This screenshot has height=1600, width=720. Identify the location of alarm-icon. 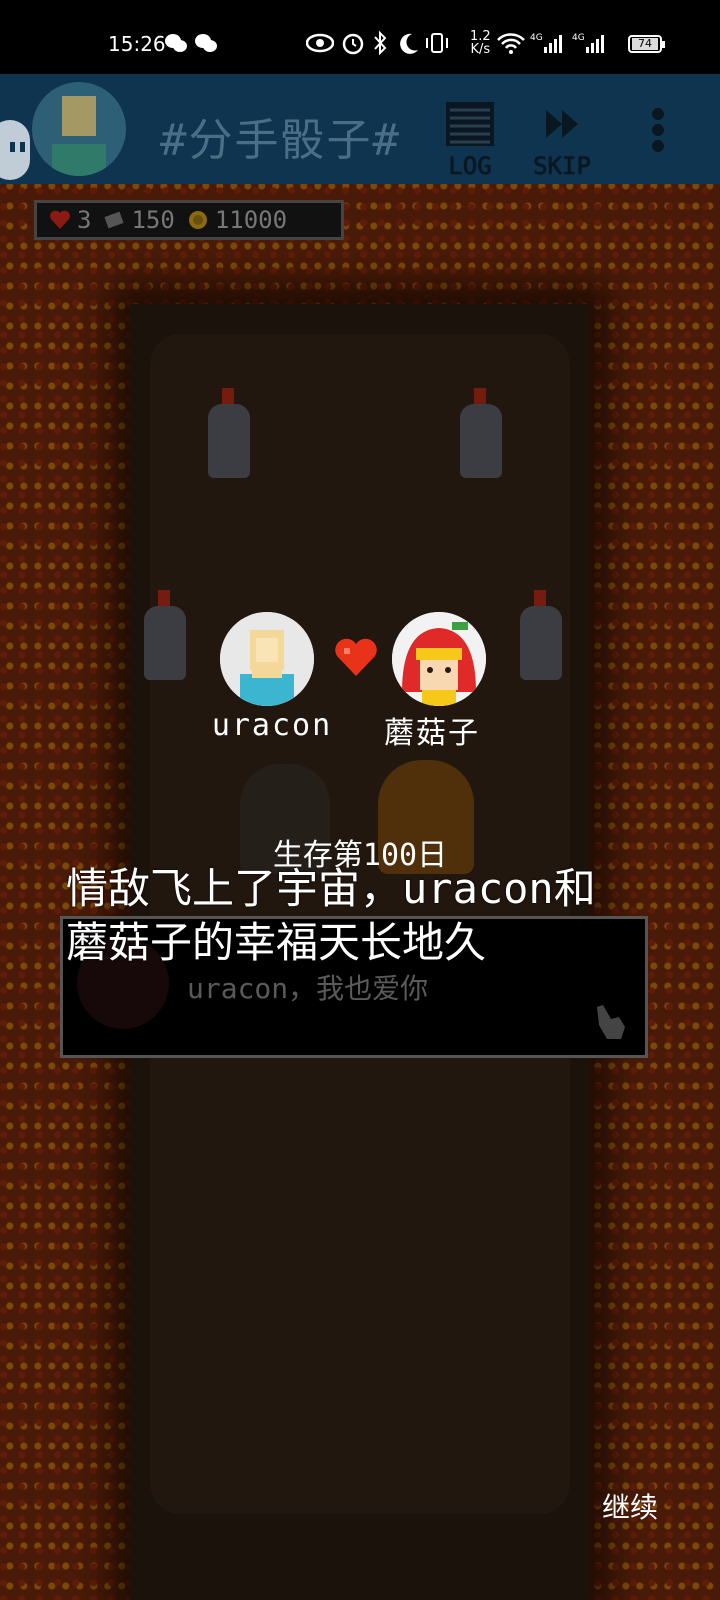
(353, 43).